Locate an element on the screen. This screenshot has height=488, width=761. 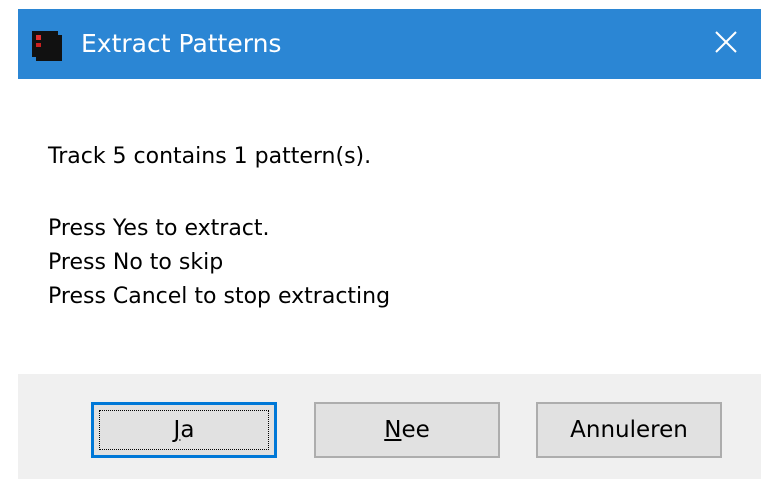
yes-button: Ja is located at coordinates (184, 430).